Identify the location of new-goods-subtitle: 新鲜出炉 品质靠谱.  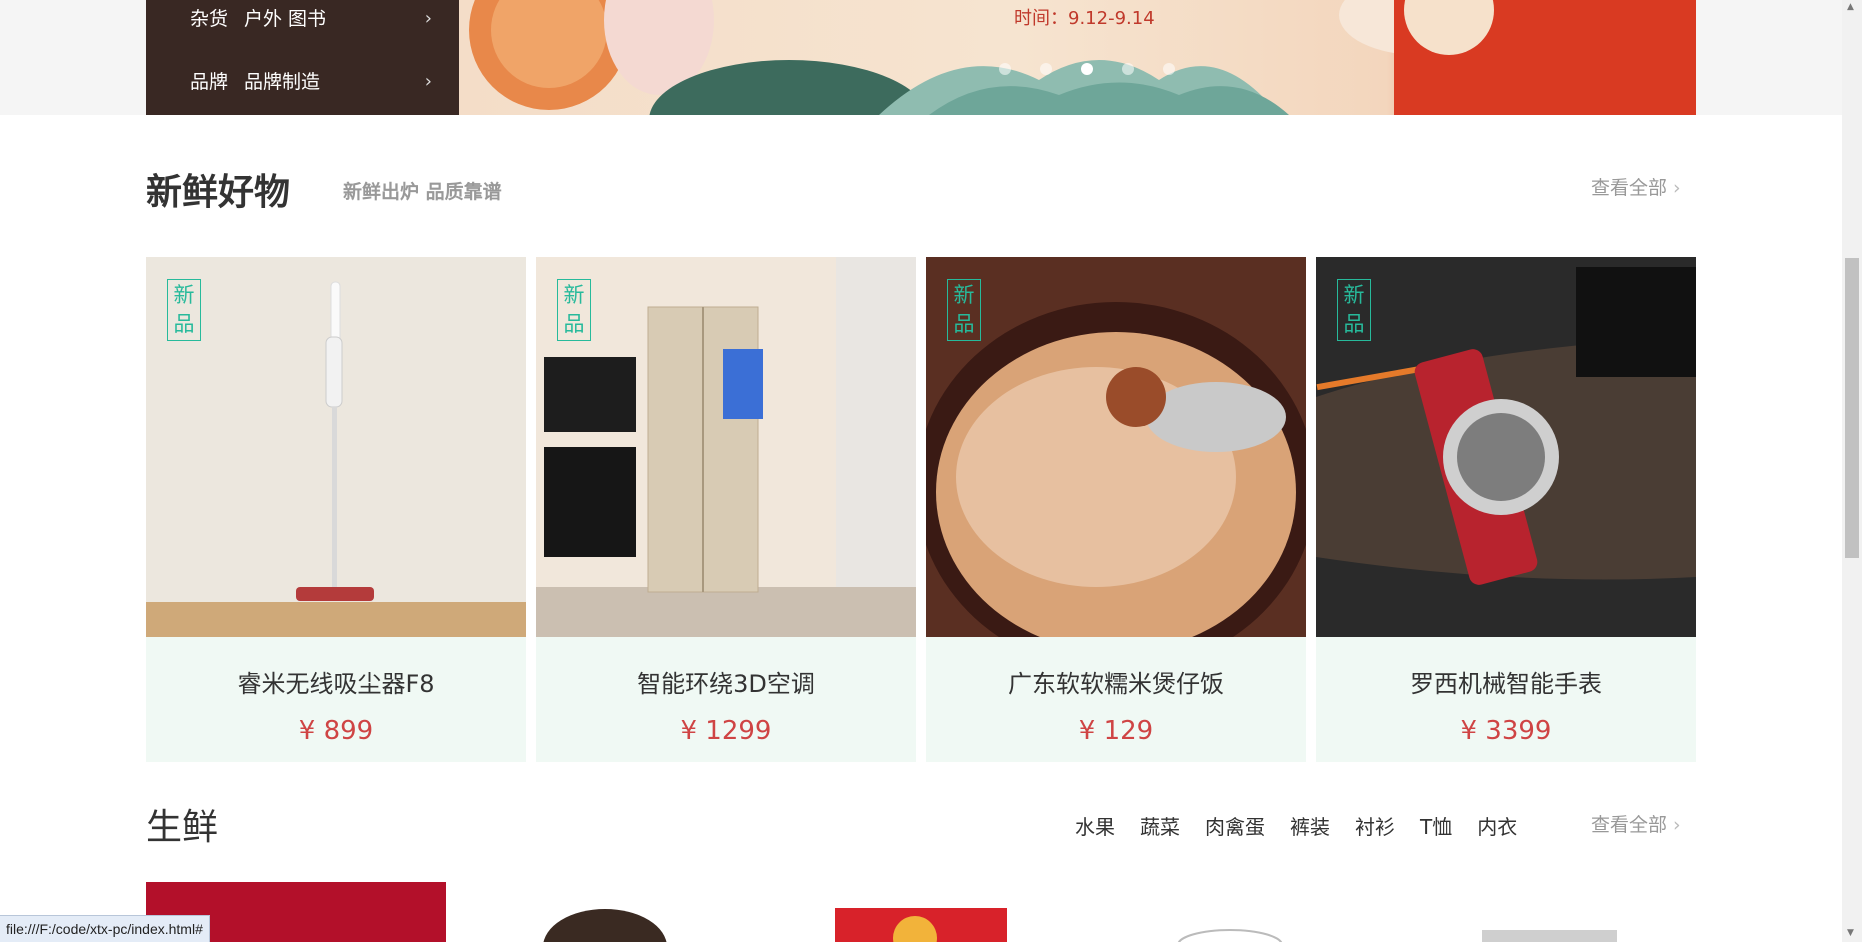
(422, 192).